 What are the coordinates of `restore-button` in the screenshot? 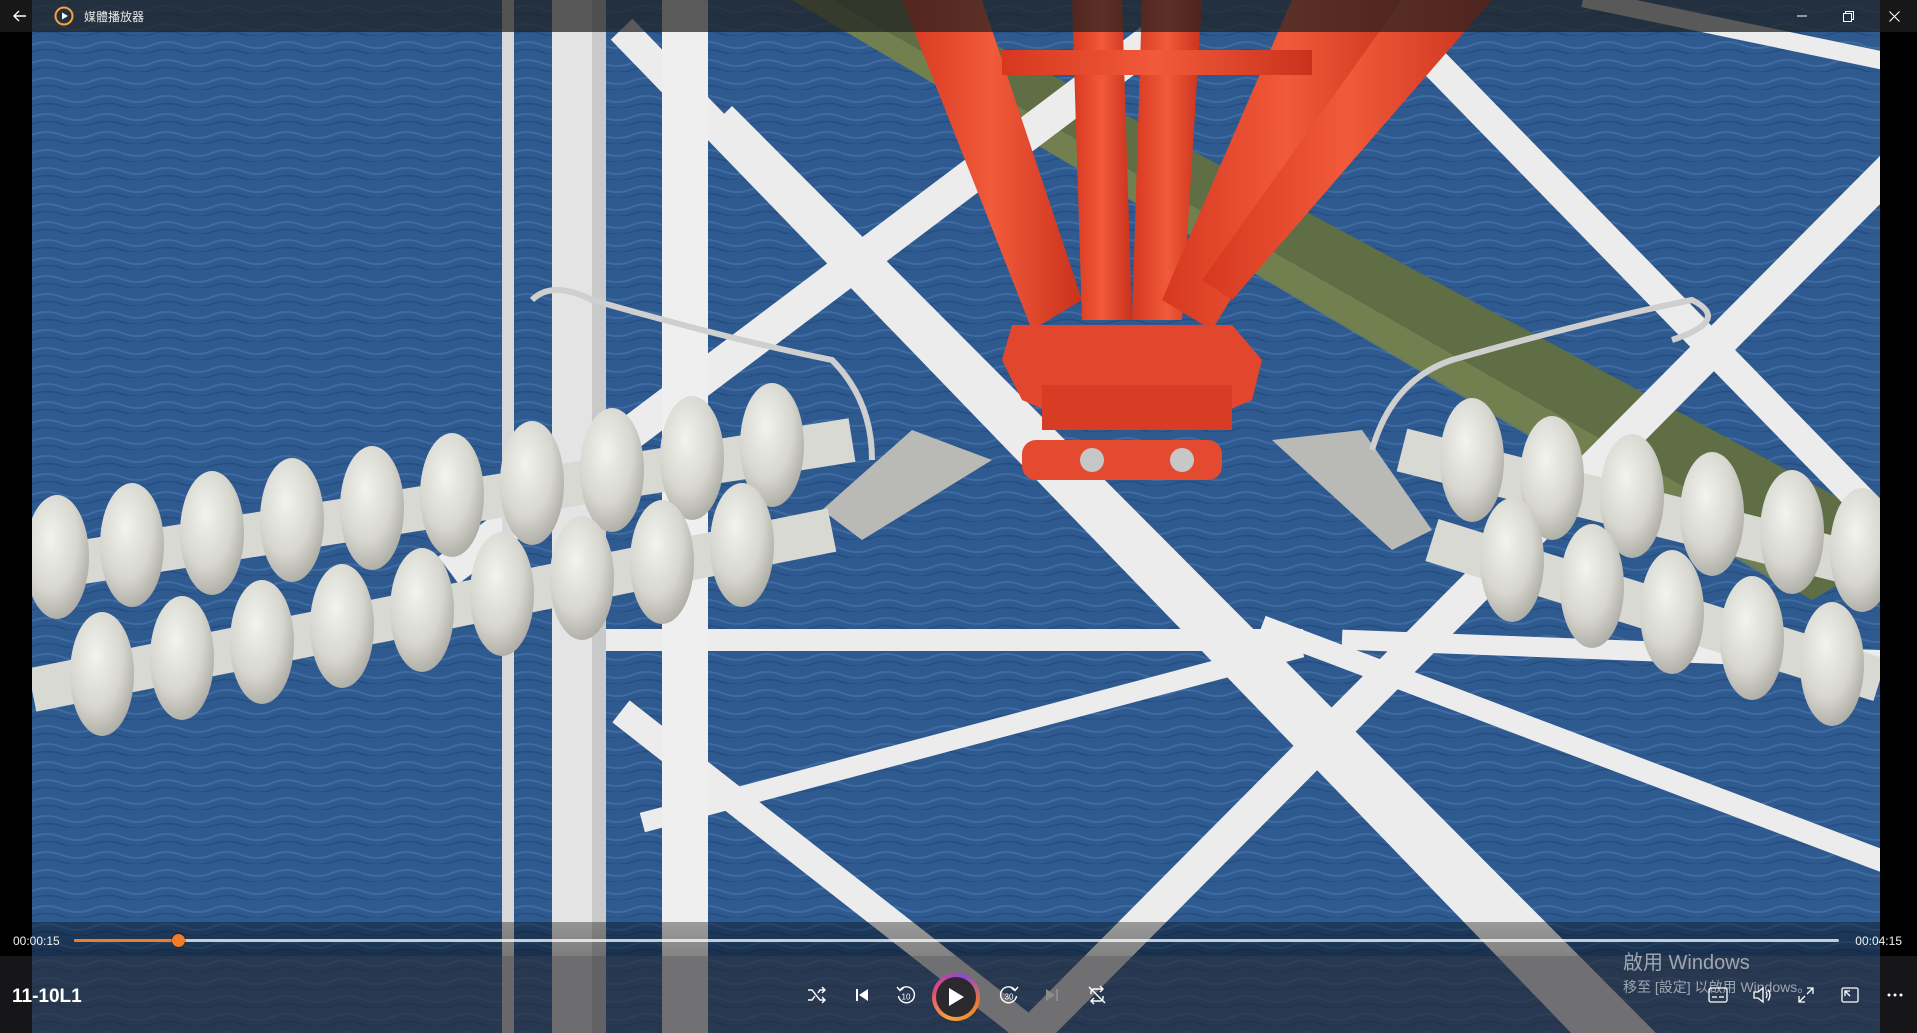 It's located at (1848, 16).